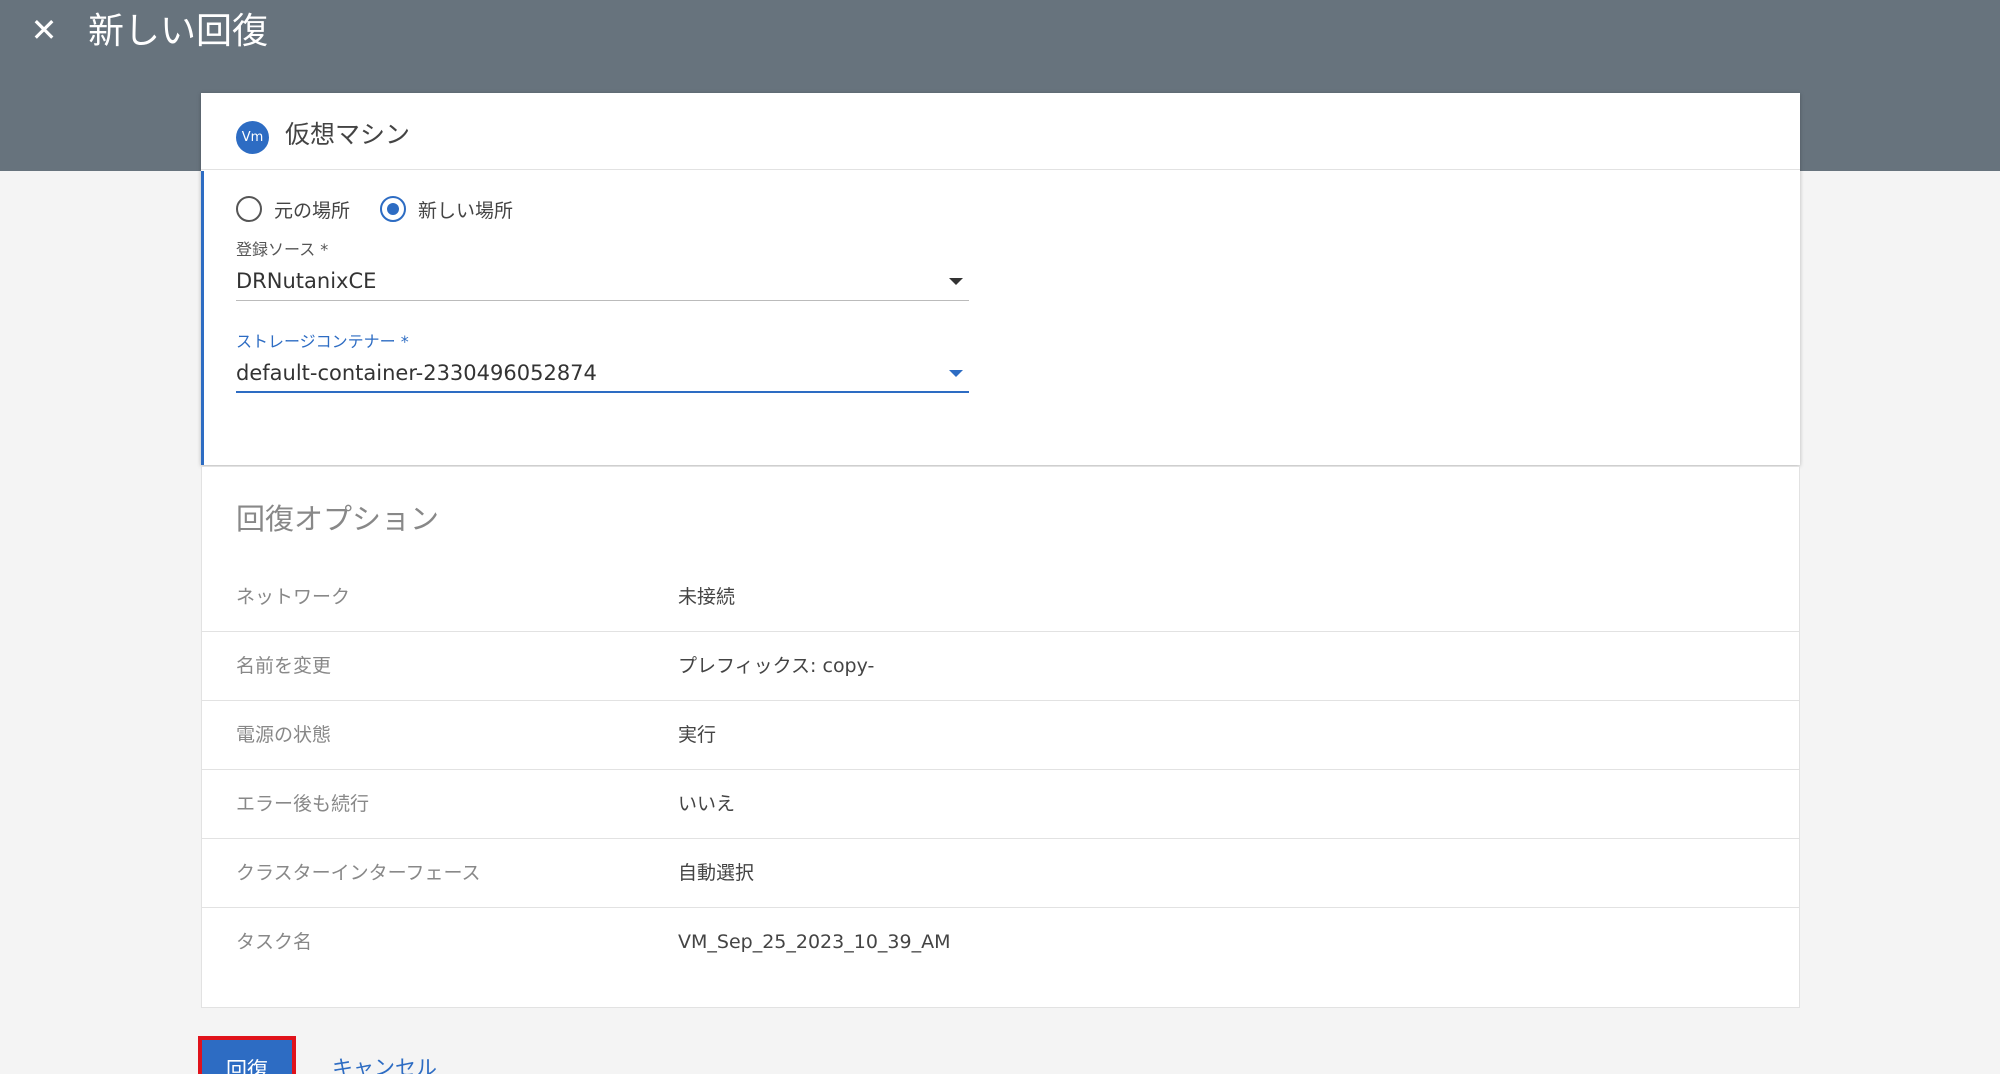  Describe the element at coordinates (312, 210) in the screenshot. I see `radio-label: 元の場所` at that location.